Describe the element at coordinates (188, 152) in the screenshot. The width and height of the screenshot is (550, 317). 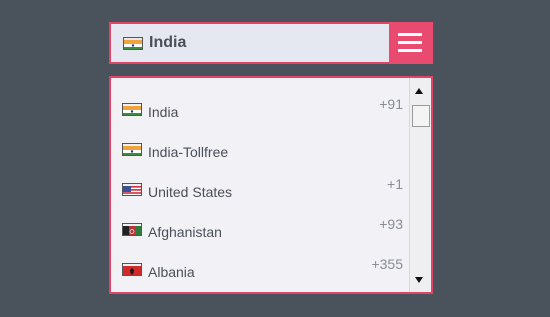
I see `country-name: India-Tollfree` at that location.